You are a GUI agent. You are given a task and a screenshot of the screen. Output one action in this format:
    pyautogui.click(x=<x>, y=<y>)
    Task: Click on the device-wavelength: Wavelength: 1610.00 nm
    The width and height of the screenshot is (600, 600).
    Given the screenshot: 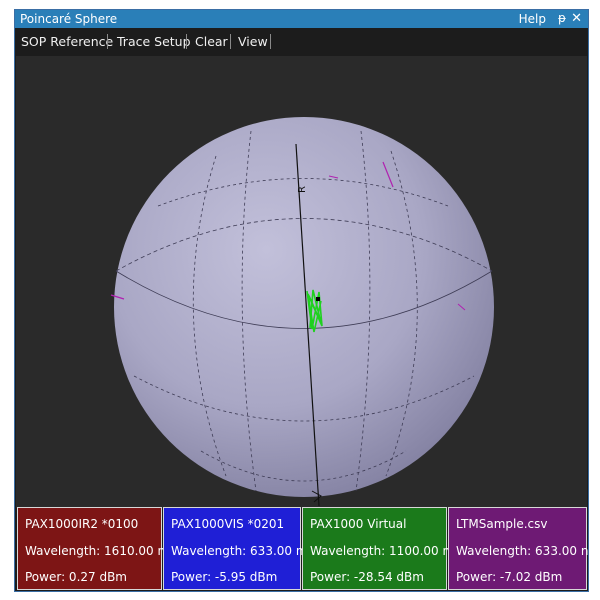 What is the action you would take?
    pyautogui.click(x=101, y=551)
    